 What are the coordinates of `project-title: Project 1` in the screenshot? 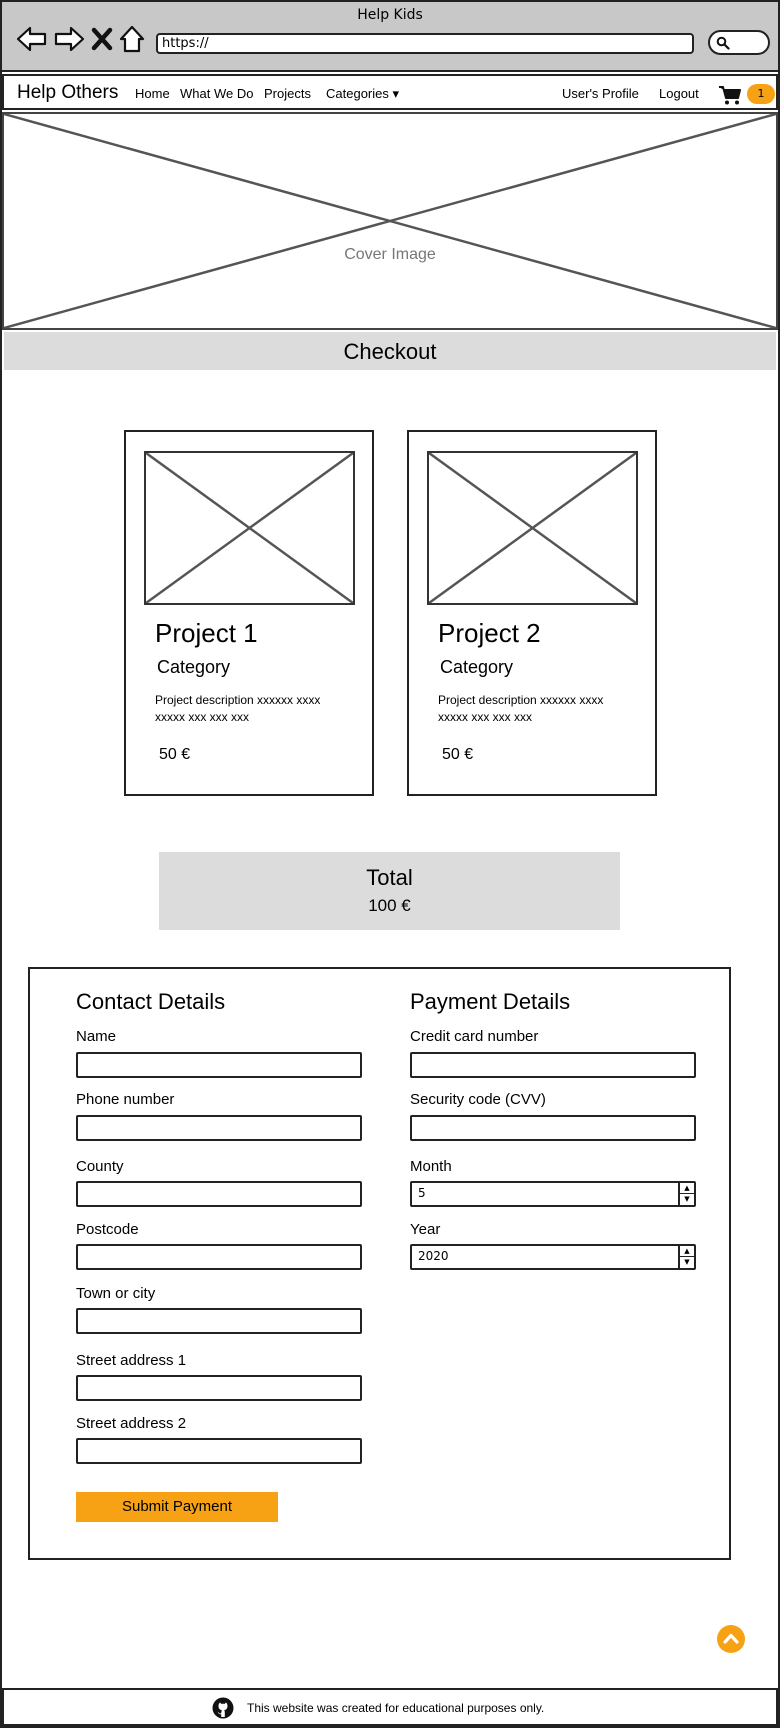 It's located at (206, 633).